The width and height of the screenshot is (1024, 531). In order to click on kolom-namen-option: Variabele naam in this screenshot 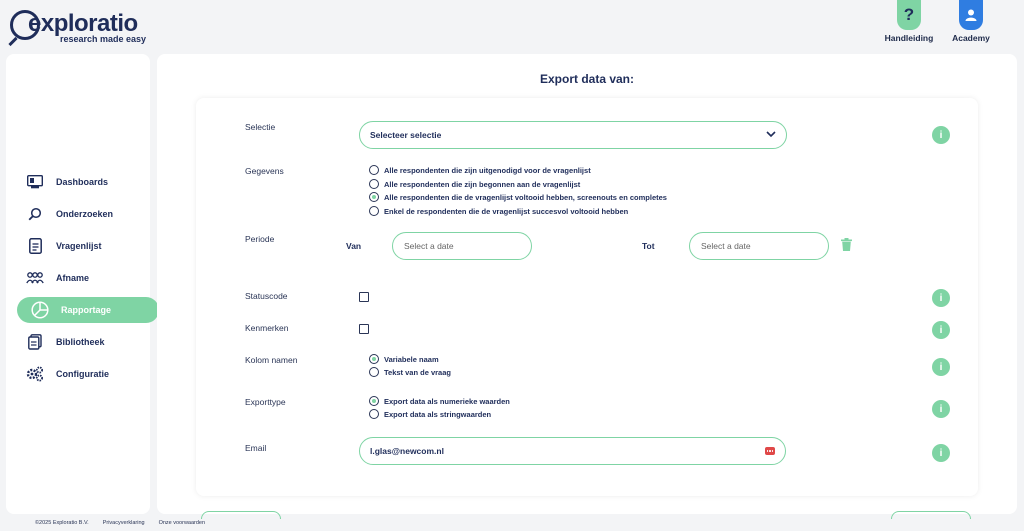, I will do `click(404, 359)`.